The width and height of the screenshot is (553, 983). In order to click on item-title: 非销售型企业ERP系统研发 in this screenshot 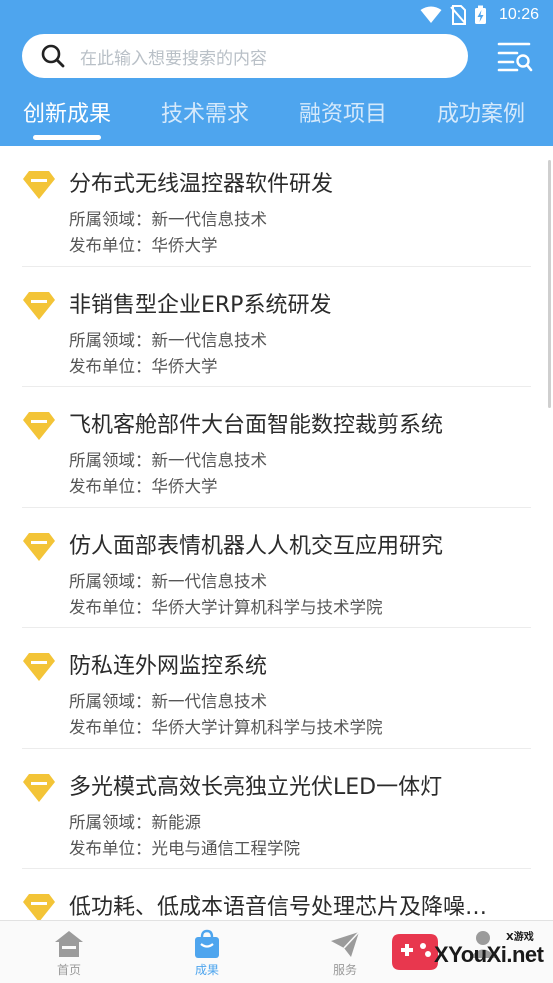, I will do `click(200, 305)`.